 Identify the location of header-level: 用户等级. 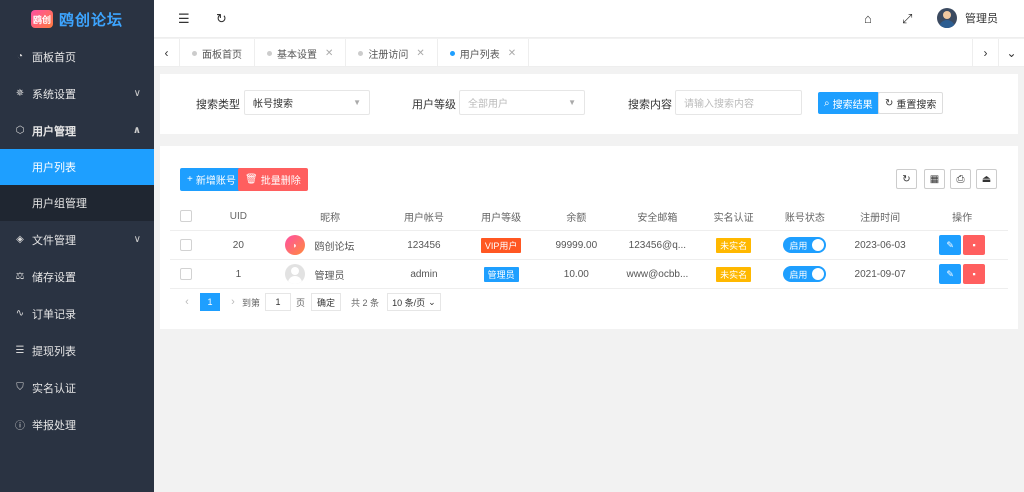
(501, 216).